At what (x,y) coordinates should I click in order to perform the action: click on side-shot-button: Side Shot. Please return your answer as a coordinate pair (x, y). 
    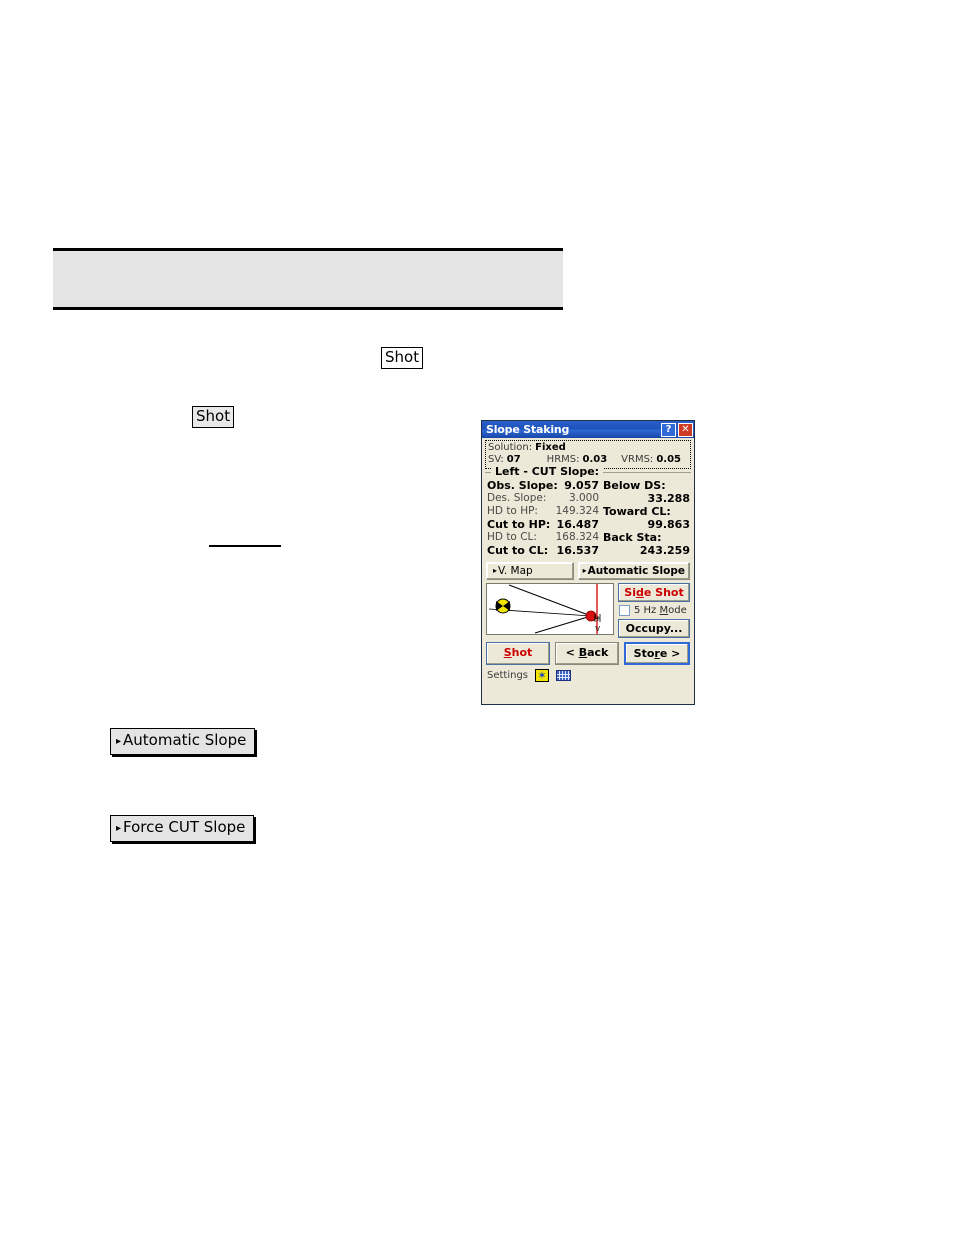
    Looking at the image, I should click on (654, 592).